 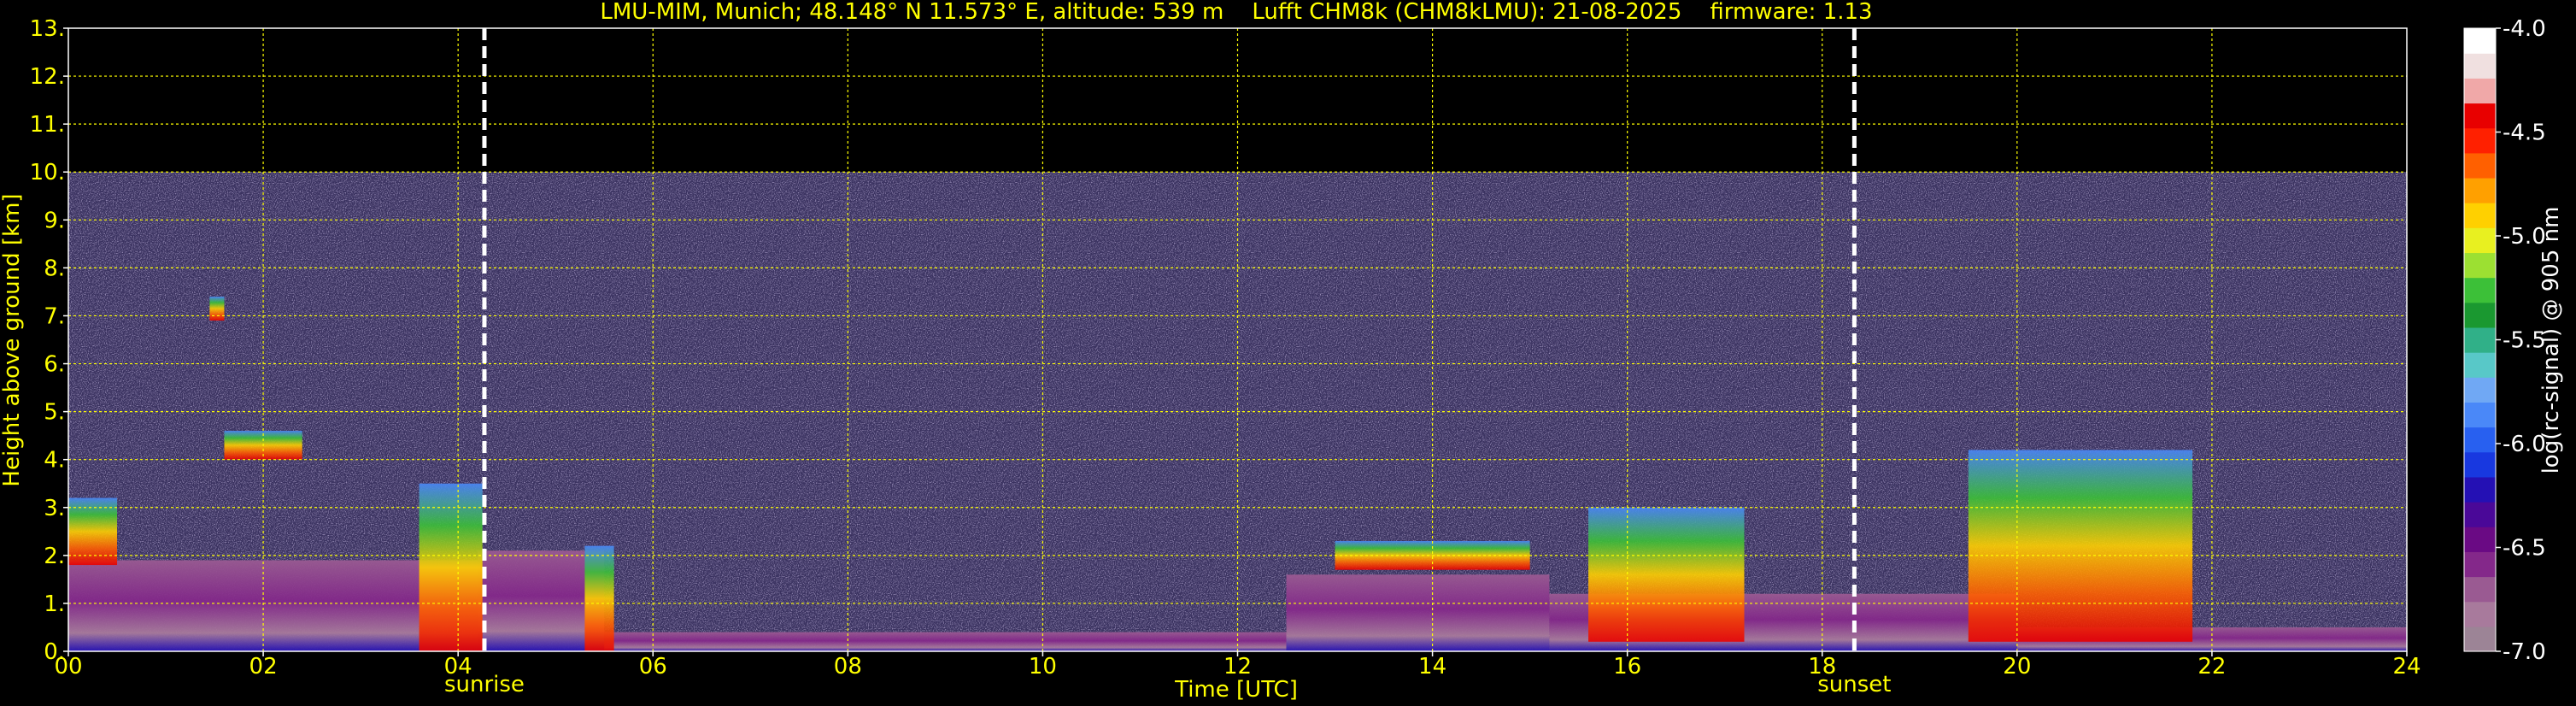 What do you see at coordinates (47, 125) in the screenshot?
I see `y-tick-label: 11.` at bounding box center [47, 125].